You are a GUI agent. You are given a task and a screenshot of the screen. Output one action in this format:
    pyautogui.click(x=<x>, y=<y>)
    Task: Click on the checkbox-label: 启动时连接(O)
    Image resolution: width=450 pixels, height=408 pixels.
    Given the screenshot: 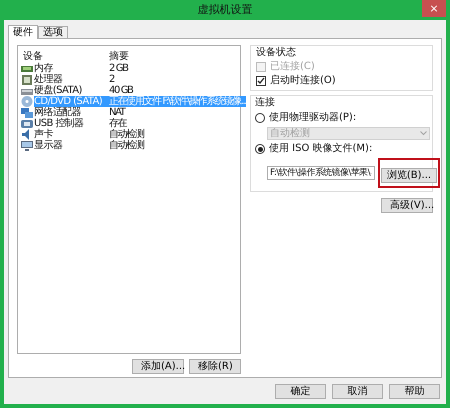 What is the action you would take?
    pyautogui.click(x=303, y=81)
    